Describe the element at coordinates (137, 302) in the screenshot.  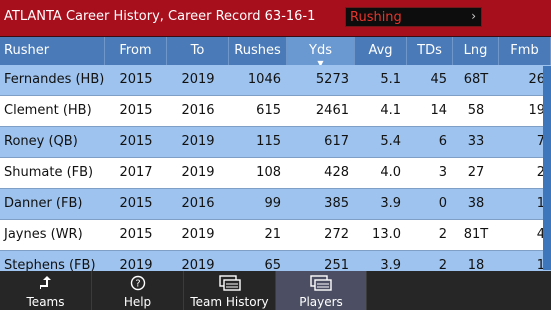
I see `tab-label: Help` at that location.